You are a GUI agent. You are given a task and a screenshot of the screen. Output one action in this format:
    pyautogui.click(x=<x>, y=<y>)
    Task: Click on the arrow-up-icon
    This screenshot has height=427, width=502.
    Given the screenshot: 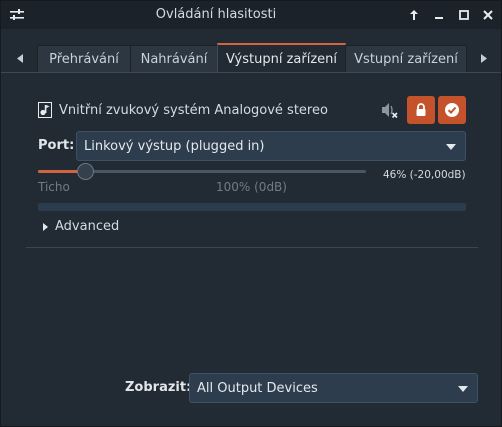 What is the action you would take?
    pyautogui.click(x=414, y=15)
    